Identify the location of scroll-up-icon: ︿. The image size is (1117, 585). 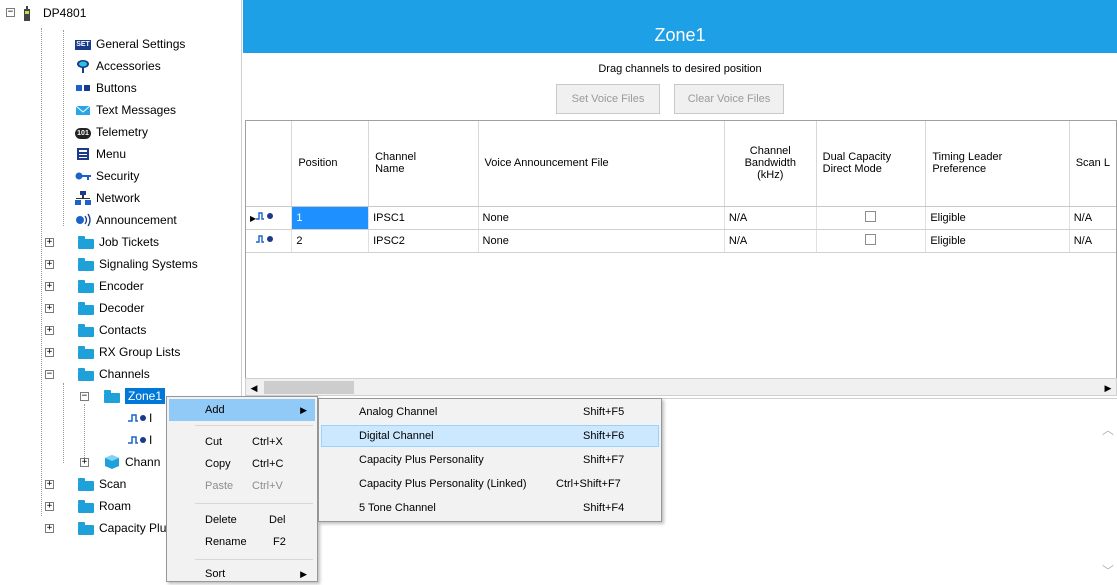
(1108, 429).